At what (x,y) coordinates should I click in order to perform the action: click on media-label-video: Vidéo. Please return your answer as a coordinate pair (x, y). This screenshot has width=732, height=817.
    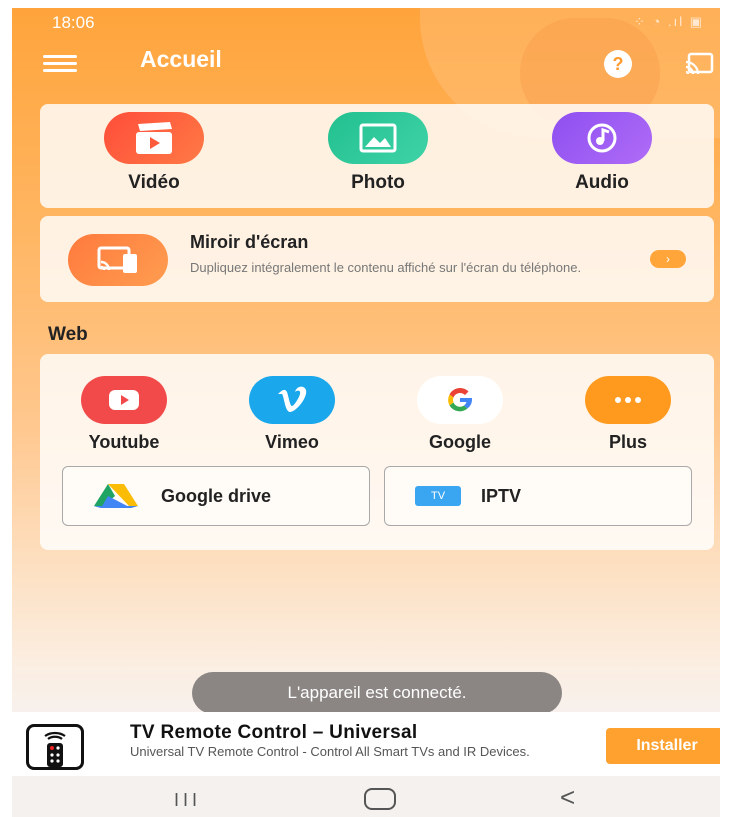
    Looking at the image, I should click on (154, 182).